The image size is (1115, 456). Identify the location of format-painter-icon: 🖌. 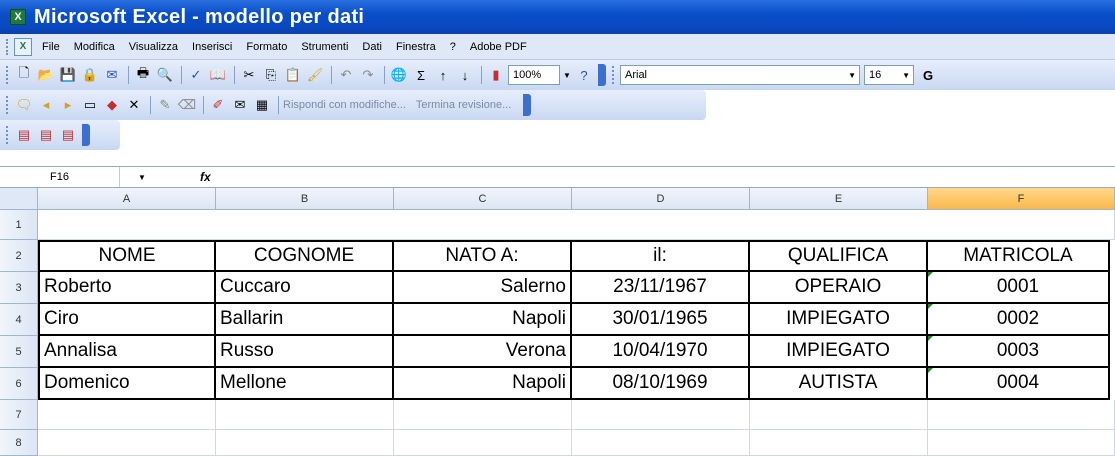
(315, 75).